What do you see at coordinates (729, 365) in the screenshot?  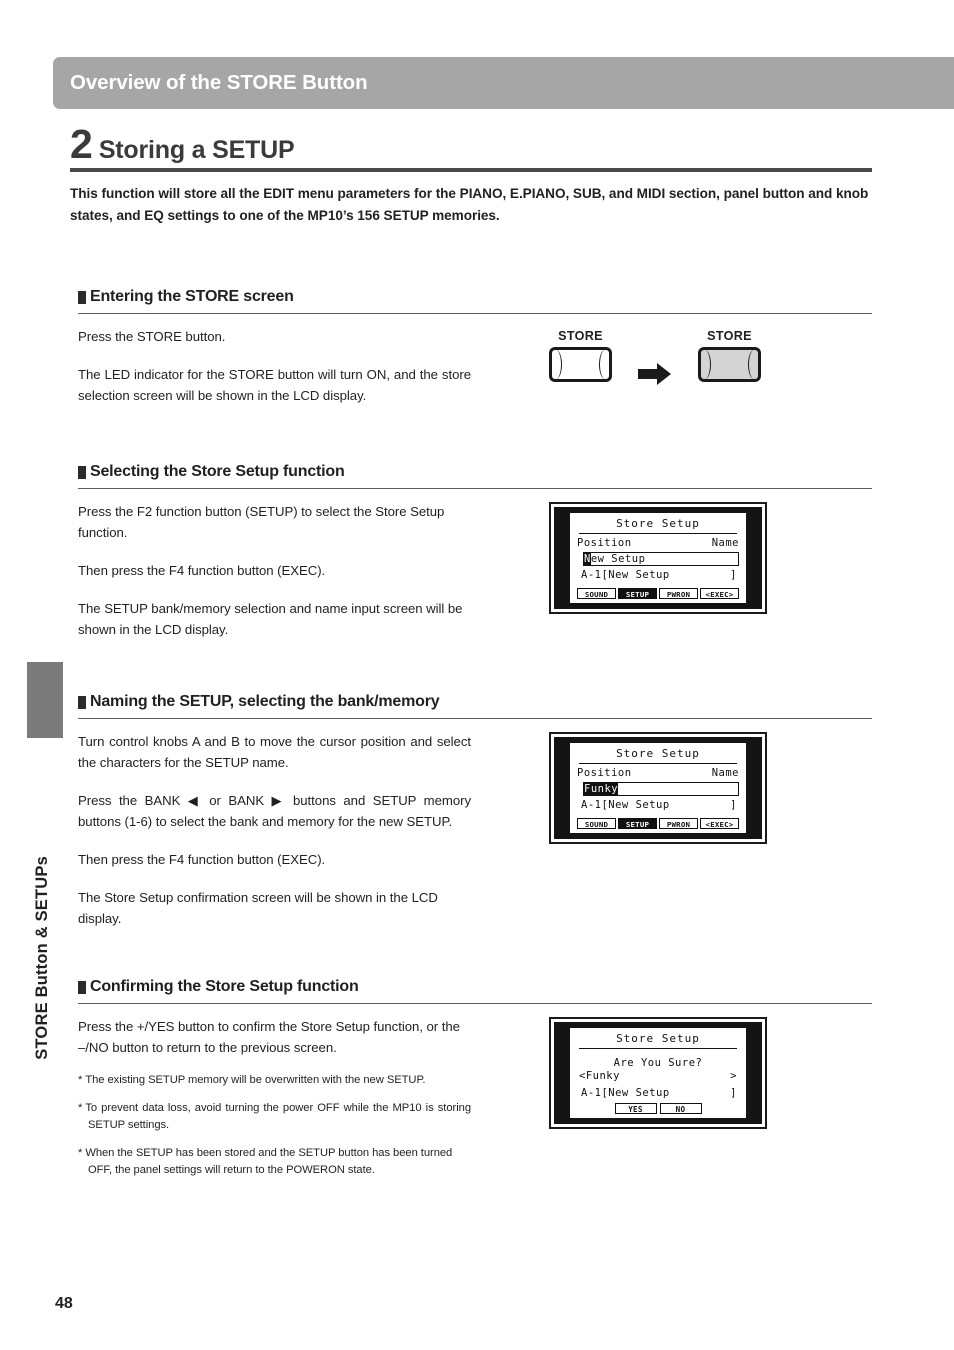 I see `store-button-on-graphic` at bounding box center [729, 365].